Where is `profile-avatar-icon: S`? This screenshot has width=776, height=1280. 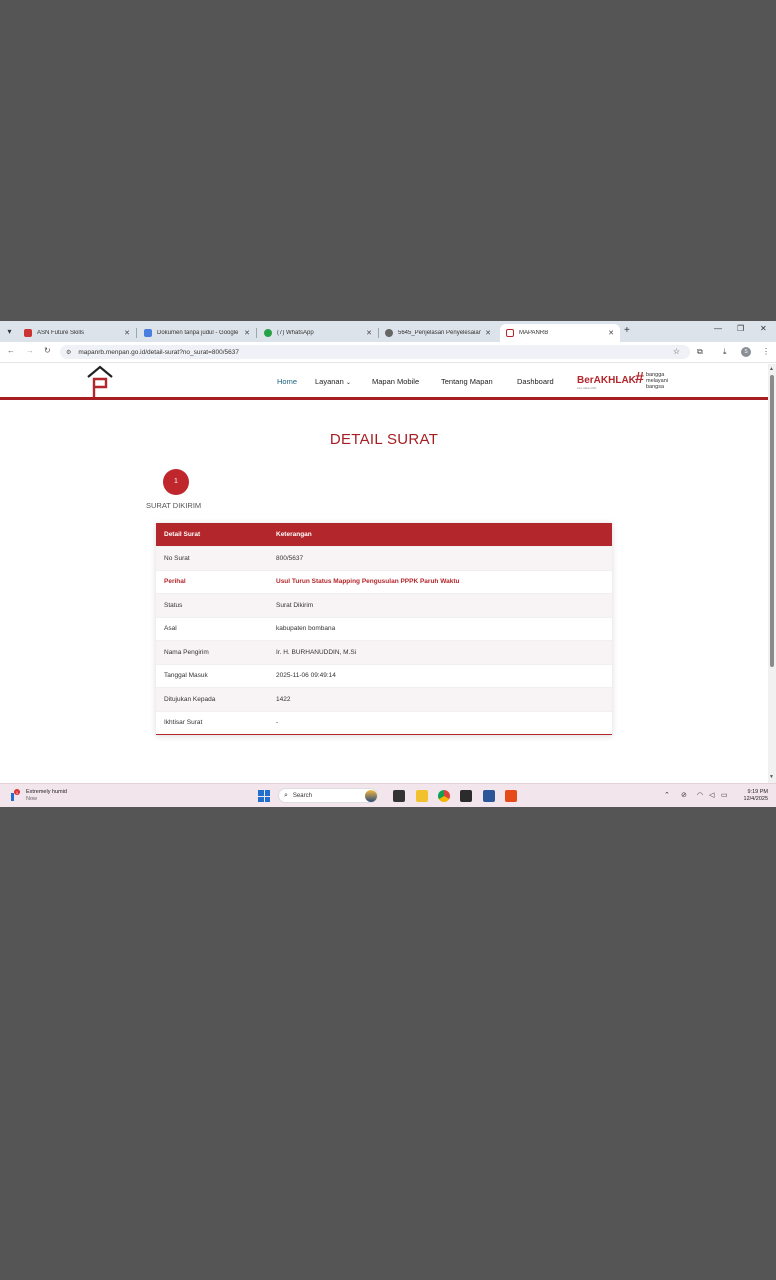
profile-avatar-icon: S is located at coordinates (746, 352).